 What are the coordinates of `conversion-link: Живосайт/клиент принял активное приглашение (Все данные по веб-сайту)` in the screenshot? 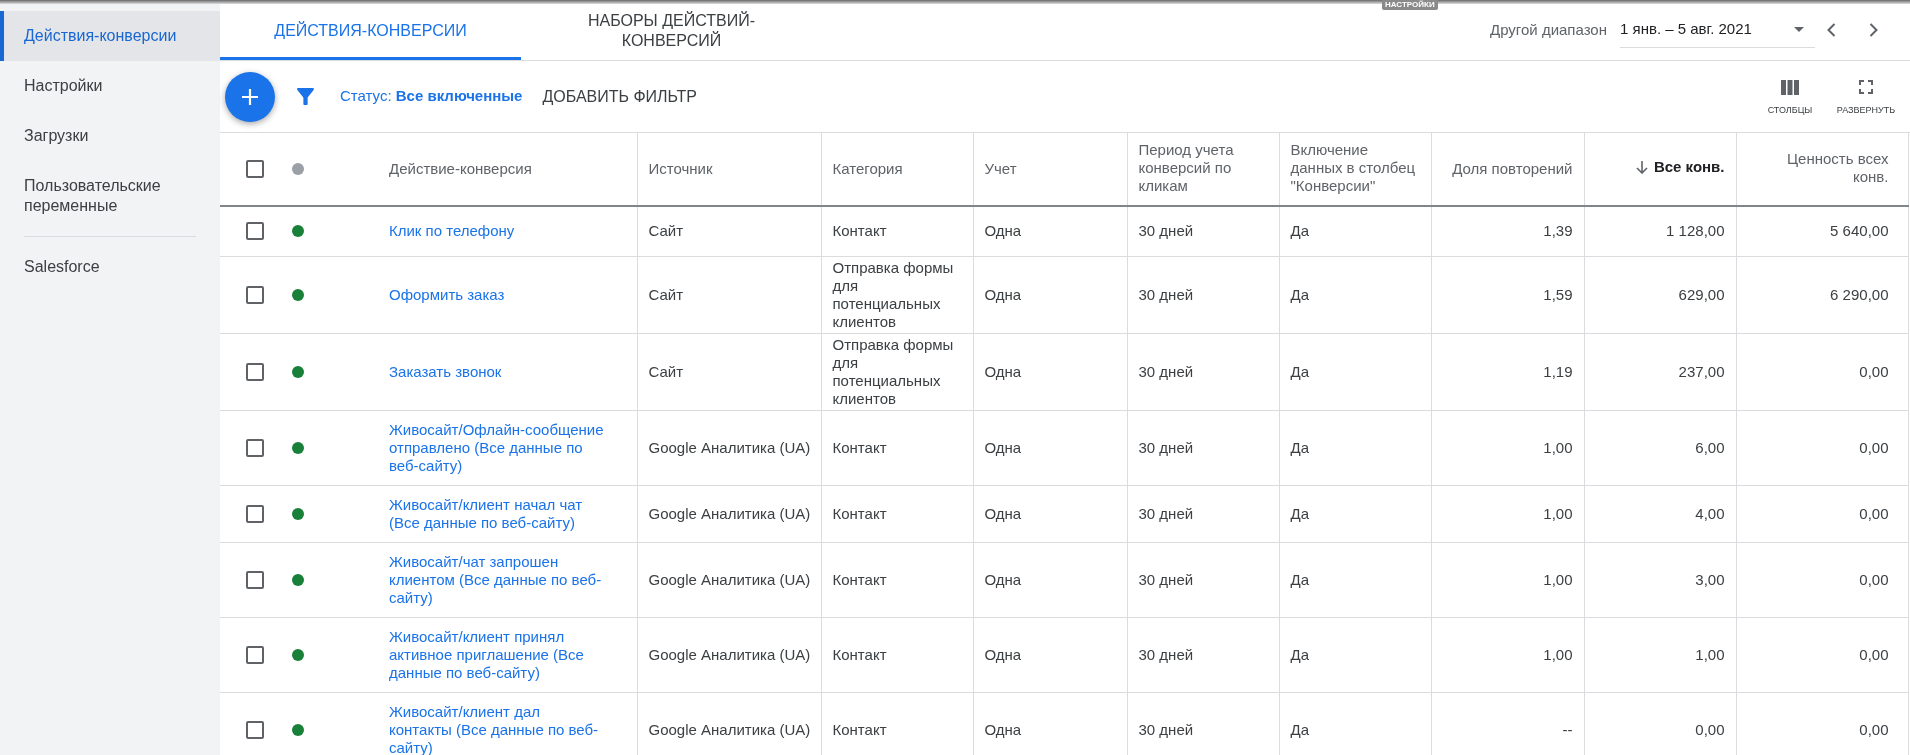 It's located at (496, 654).